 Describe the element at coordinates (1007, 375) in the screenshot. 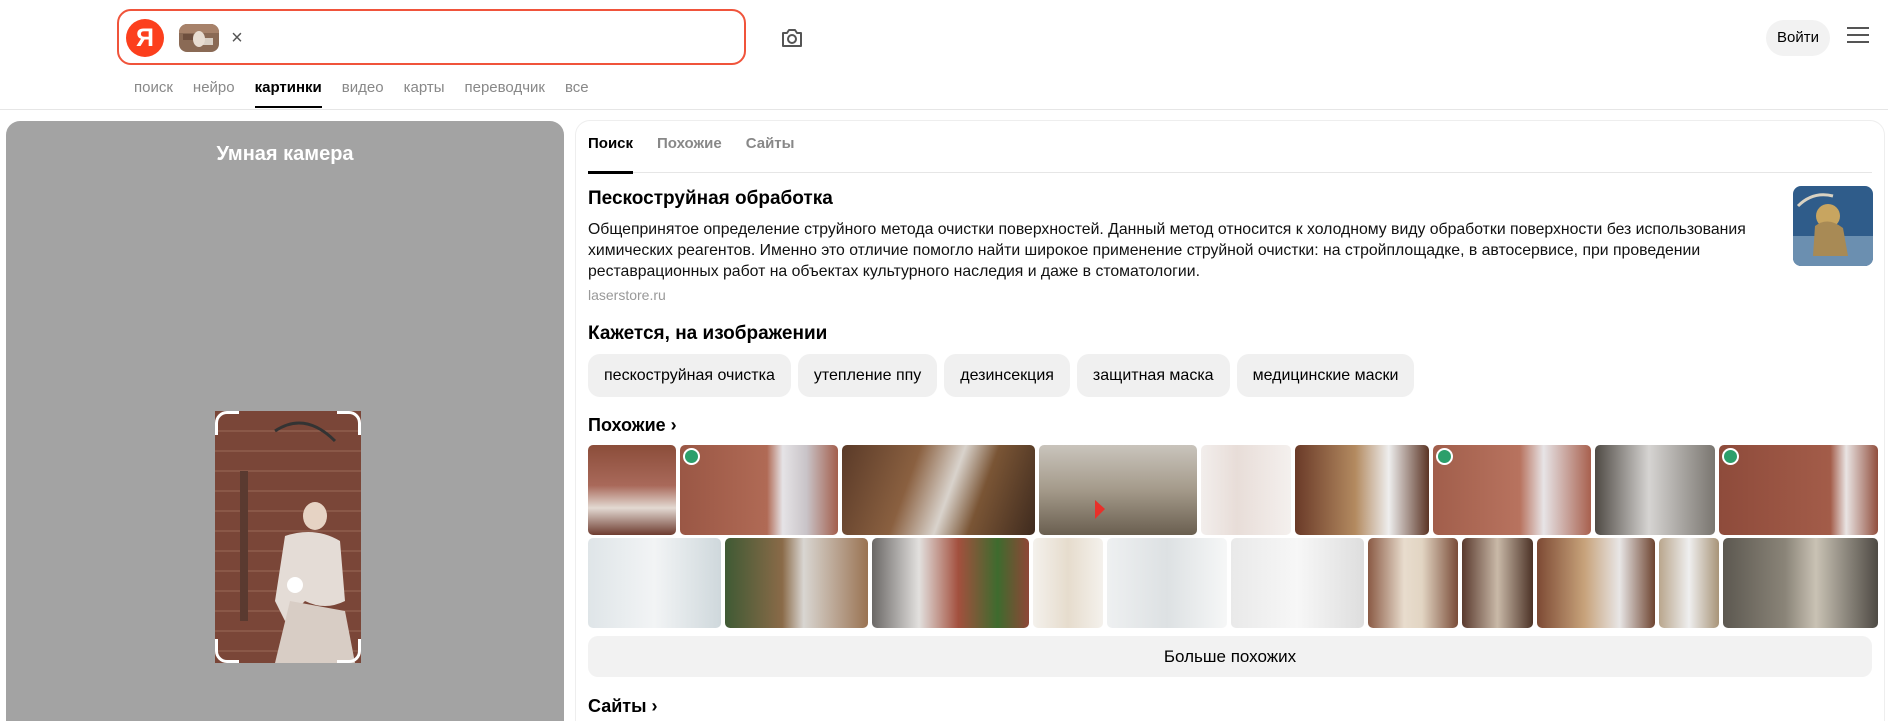

I see `tag-item: дезинсекция` at that location.